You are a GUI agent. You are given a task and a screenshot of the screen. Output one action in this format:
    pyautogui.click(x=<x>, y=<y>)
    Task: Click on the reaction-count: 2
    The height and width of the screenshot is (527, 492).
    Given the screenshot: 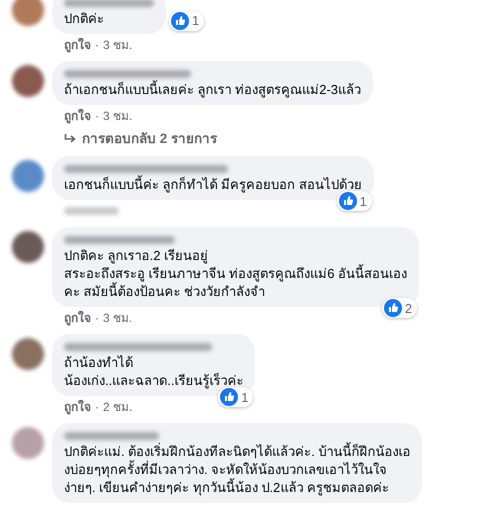 What is the action you would take?
    pyautogui.click(x=408, y=309)
    